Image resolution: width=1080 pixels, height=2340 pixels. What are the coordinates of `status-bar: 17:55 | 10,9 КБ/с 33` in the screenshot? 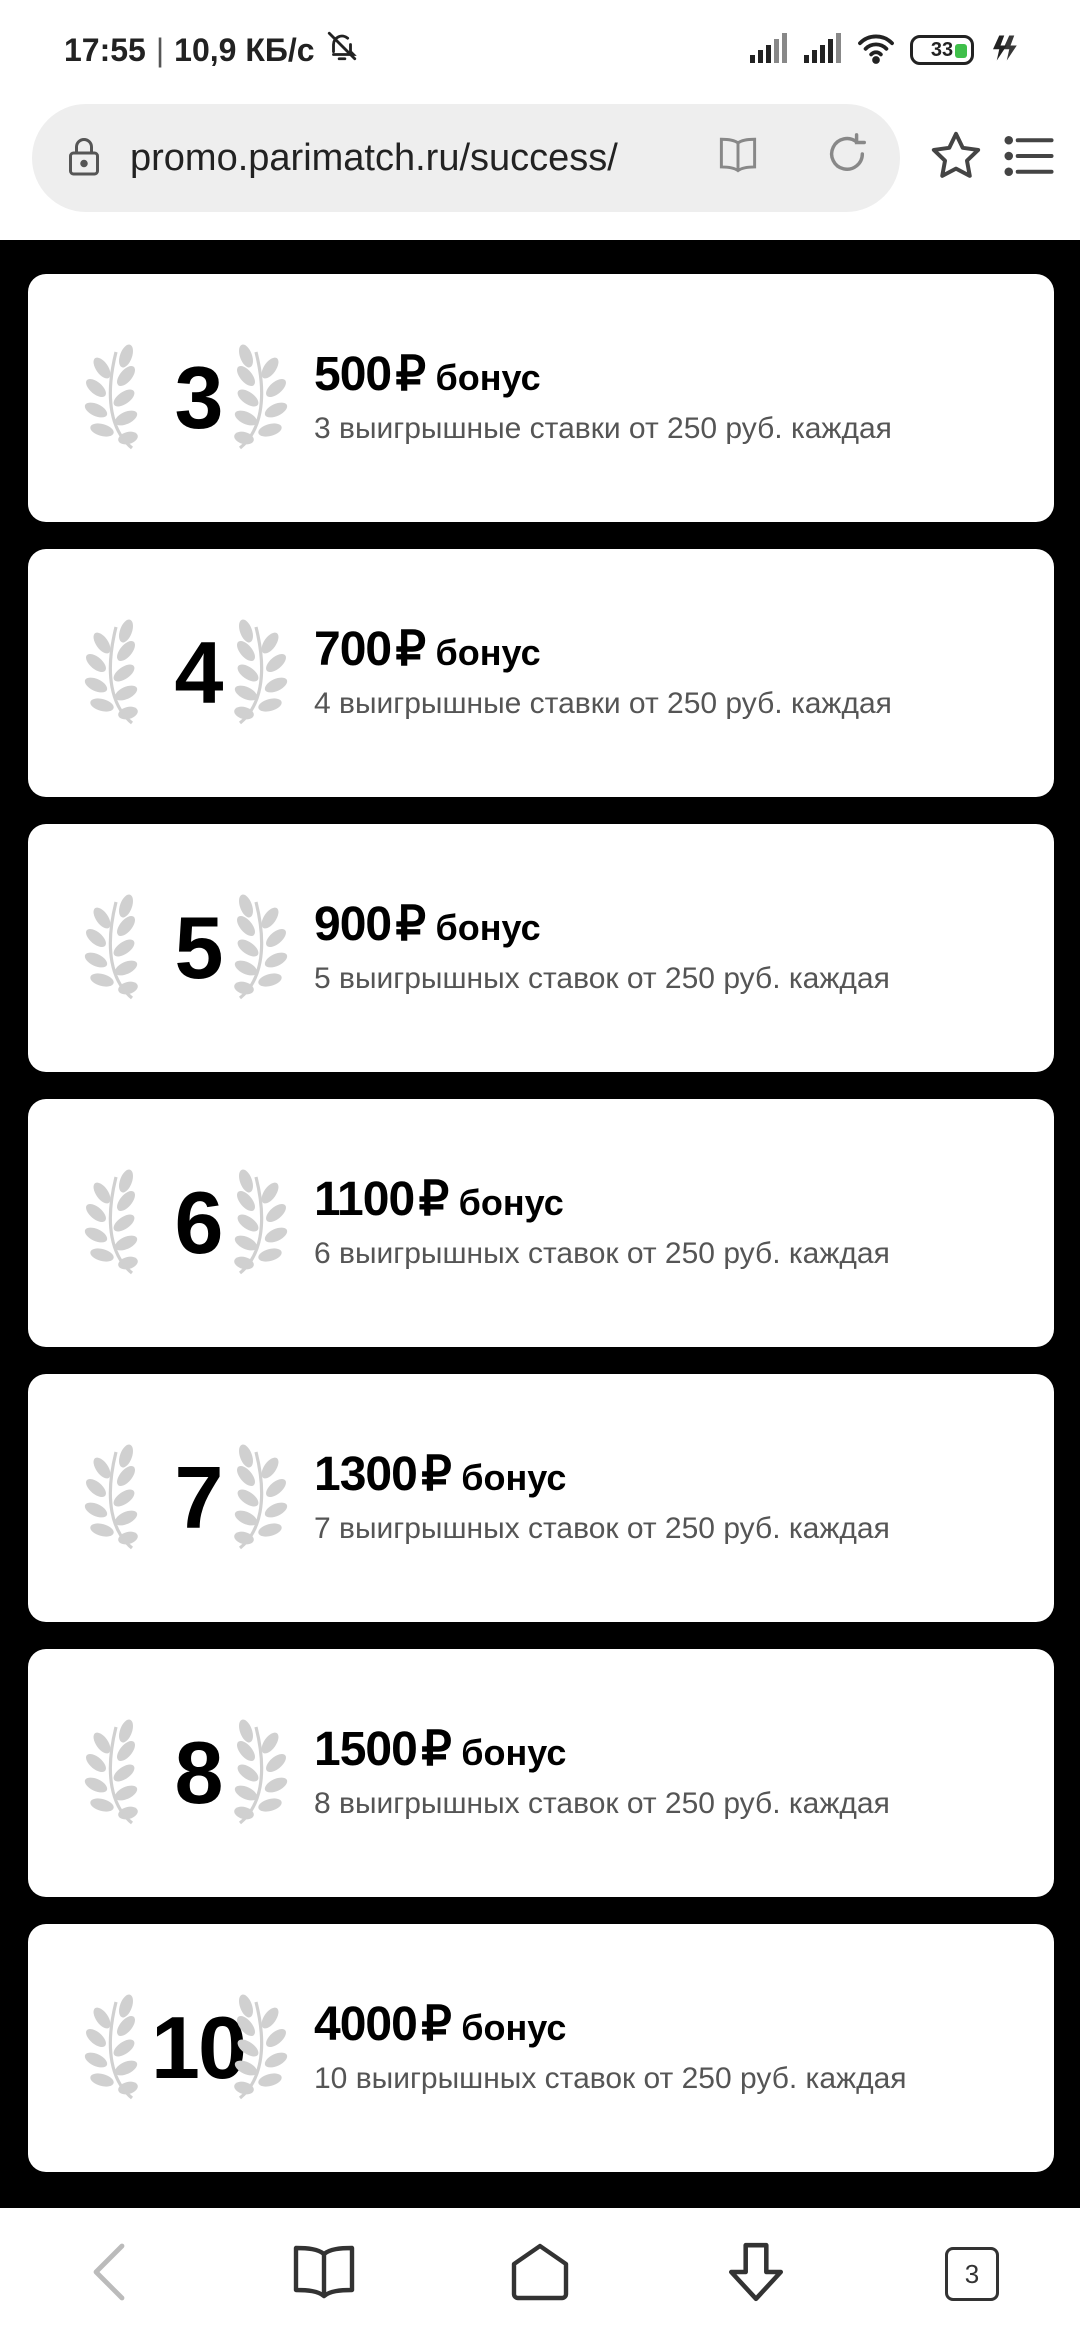 It's located at (540, 50).